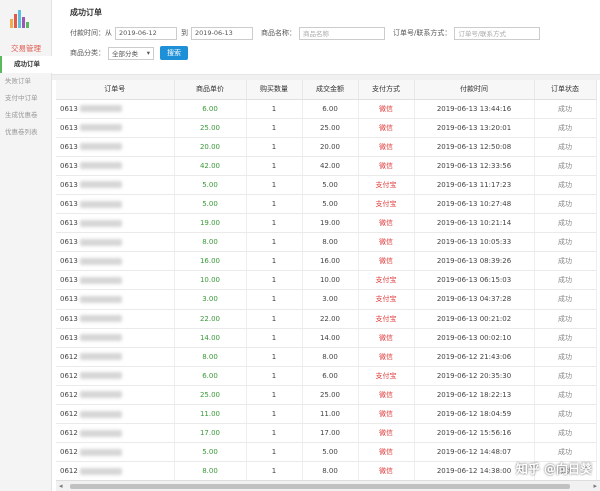 This screenshot has width=600, height=491. I want to click on pay-time-cell-text: 2019-06-13 10:27:48, so click(474, 204).